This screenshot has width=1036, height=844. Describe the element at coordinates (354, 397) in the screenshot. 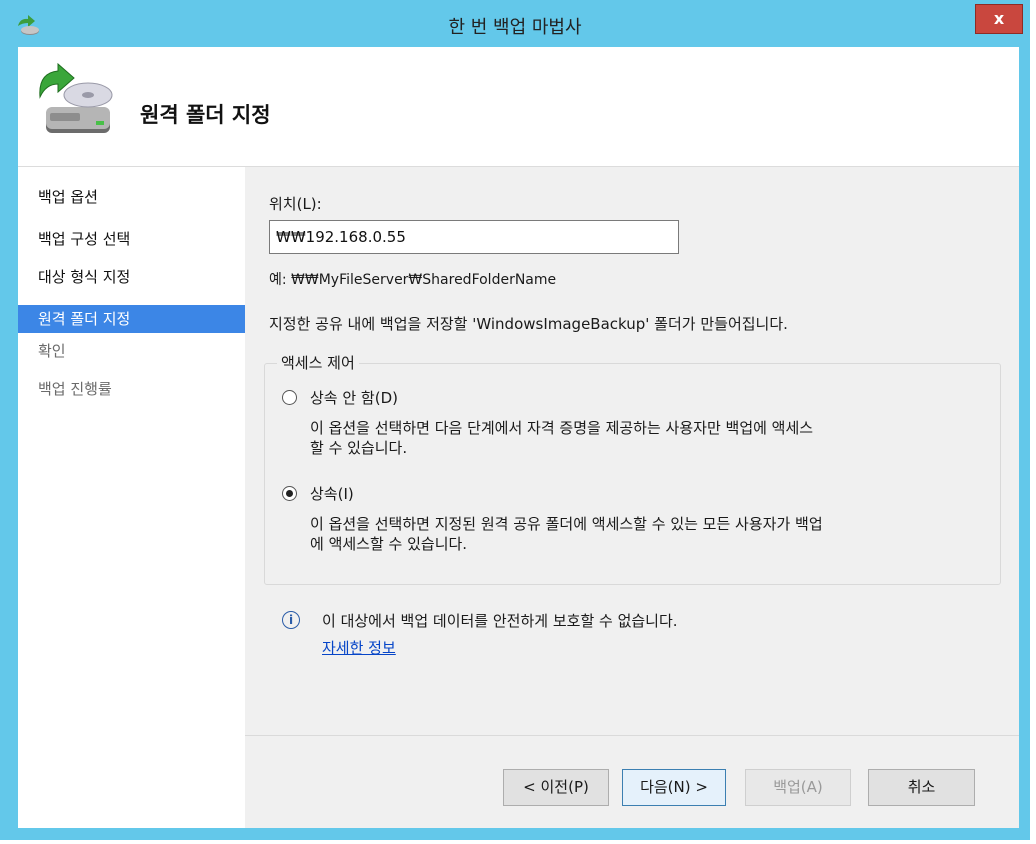

I see `no-inherit-label: 상속 안 함(D)` at that location.